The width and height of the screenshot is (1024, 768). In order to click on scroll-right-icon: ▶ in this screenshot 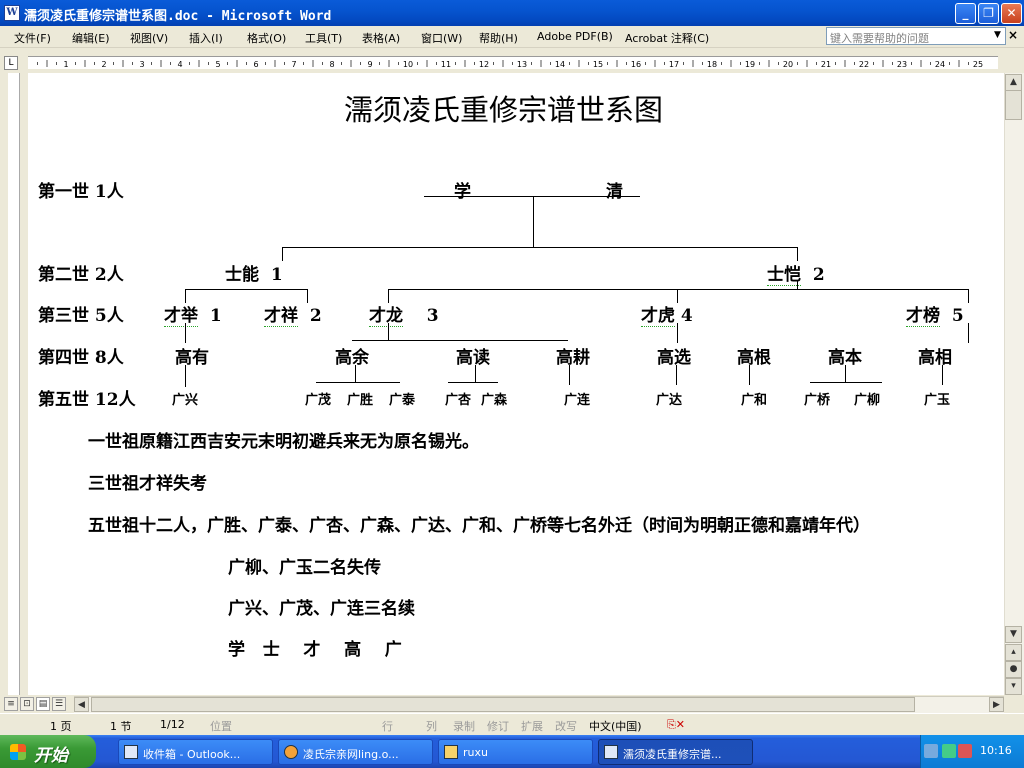, I will do `click(996, 704)`.